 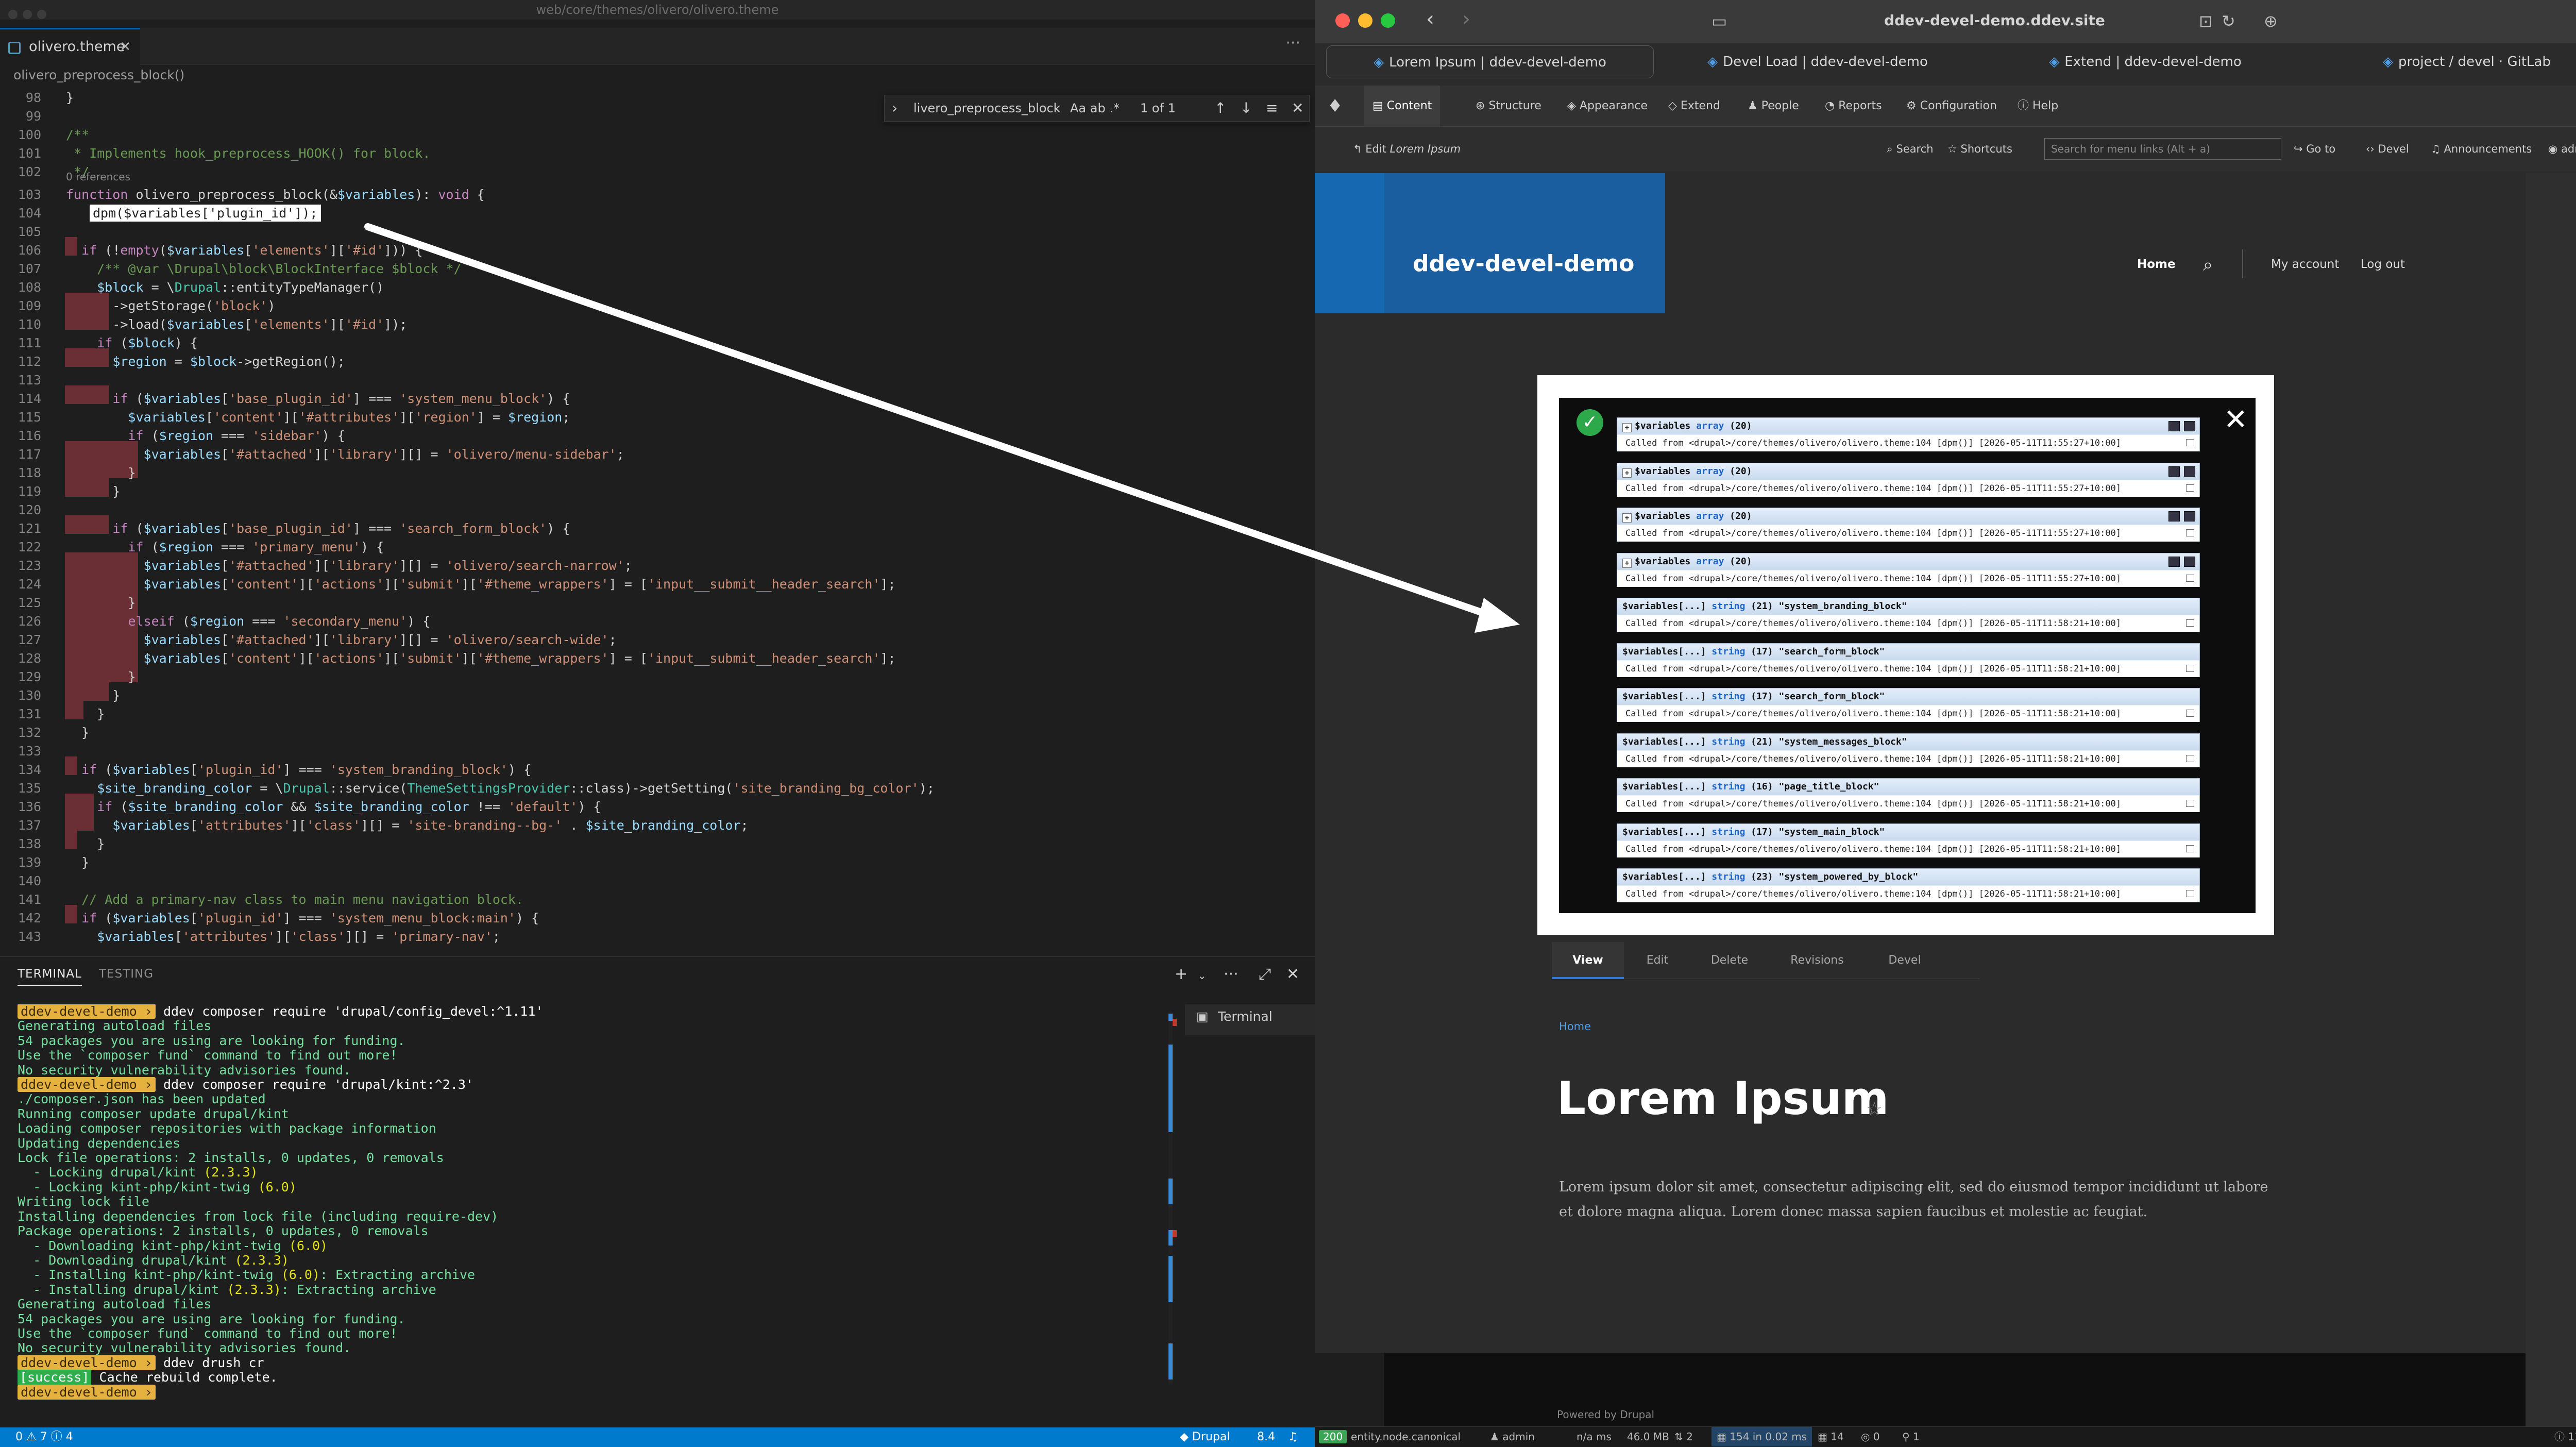 I want to click on tab-edit: Edit, so click(x=1657, y=960).